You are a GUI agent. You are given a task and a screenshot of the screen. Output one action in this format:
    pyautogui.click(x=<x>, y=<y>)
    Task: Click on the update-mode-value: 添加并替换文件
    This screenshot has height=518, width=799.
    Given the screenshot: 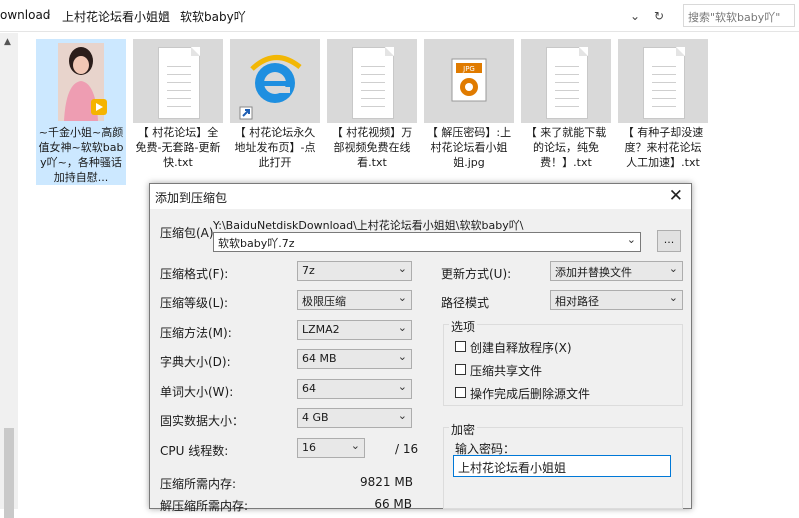 What is the action you would take?
    pyautogui.click(x=593, y=272)
    